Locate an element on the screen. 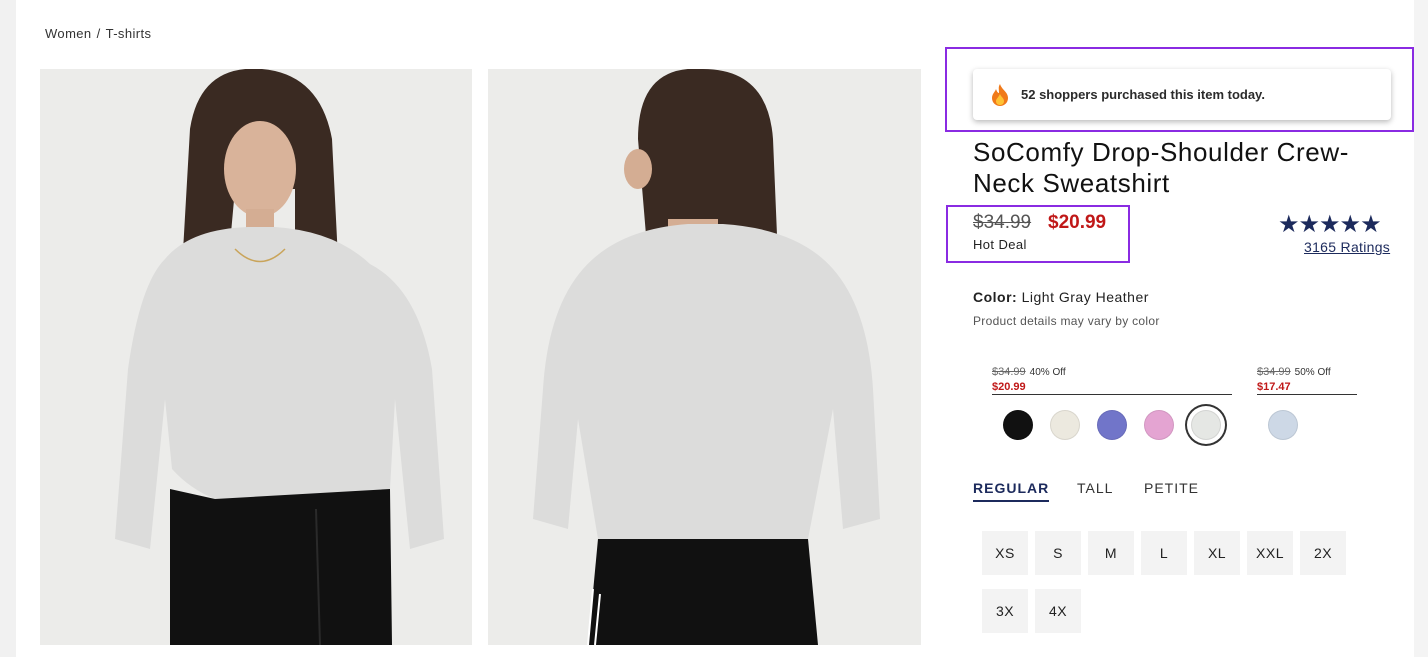 The width and height of the screenshot is (1428, 657). breadcrumb-link-women: Women is located at coordinates (68, 33).